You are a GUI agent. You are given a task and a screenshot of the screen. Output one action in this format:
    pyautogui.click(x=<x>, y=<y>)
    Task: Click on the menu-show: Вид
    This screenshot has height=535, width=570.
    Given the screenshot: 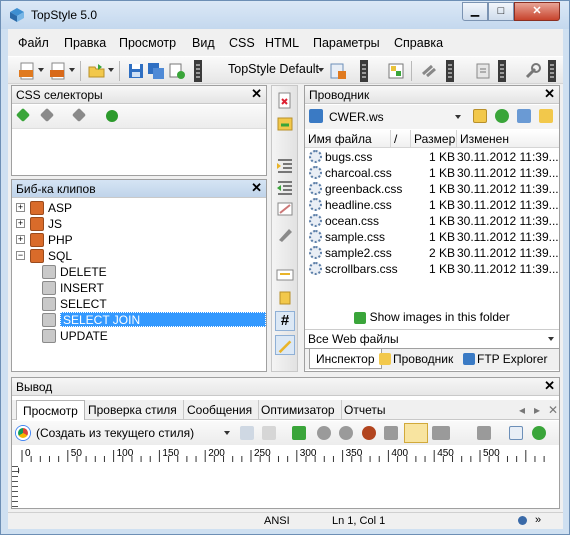 What is the action you would take?
    pyautogui.click(x=203, y=43)
    